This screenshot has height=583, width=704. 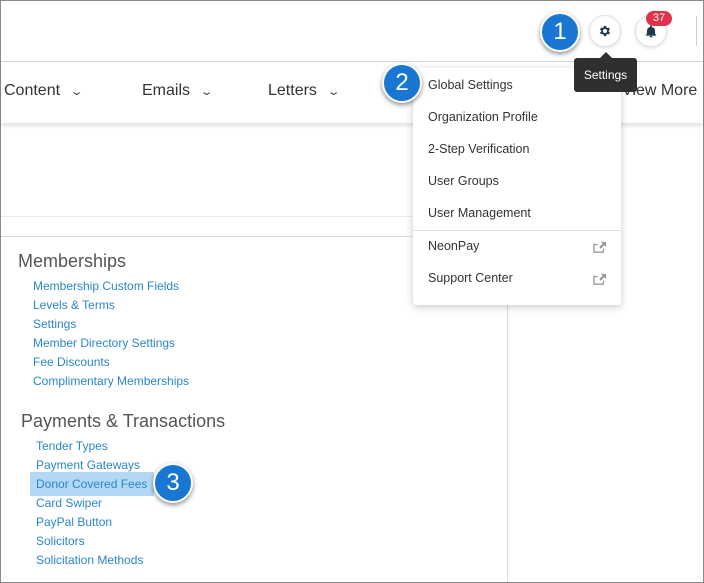 I want to click on nav-item-label: Content, so click(x=32, y=90).